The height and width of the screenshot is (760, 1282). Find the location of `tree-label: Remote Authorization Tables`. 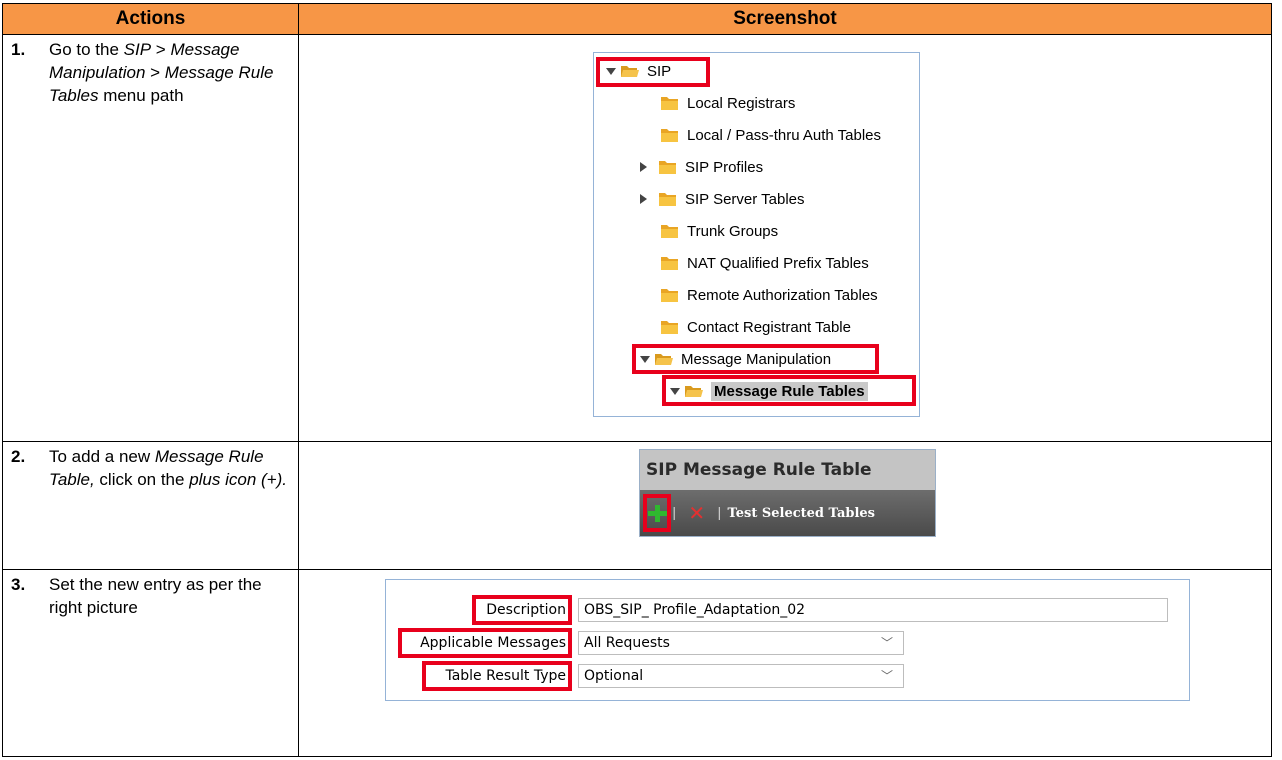

tree-label: Remote Authorization Tables is located at coordinates (782, 295).